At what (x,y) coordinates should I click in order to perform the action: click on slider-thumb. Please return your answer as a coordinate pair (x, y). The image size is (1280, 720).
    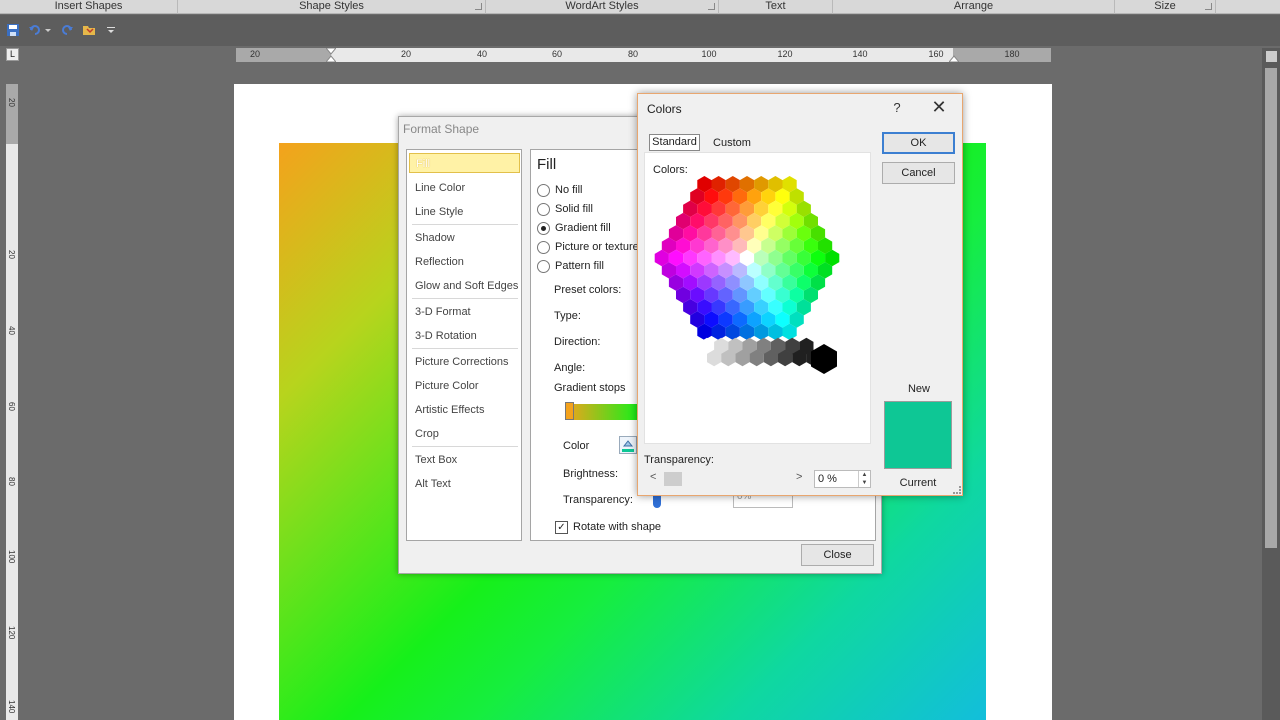
    Looking at the image, I should click on (673, 479).